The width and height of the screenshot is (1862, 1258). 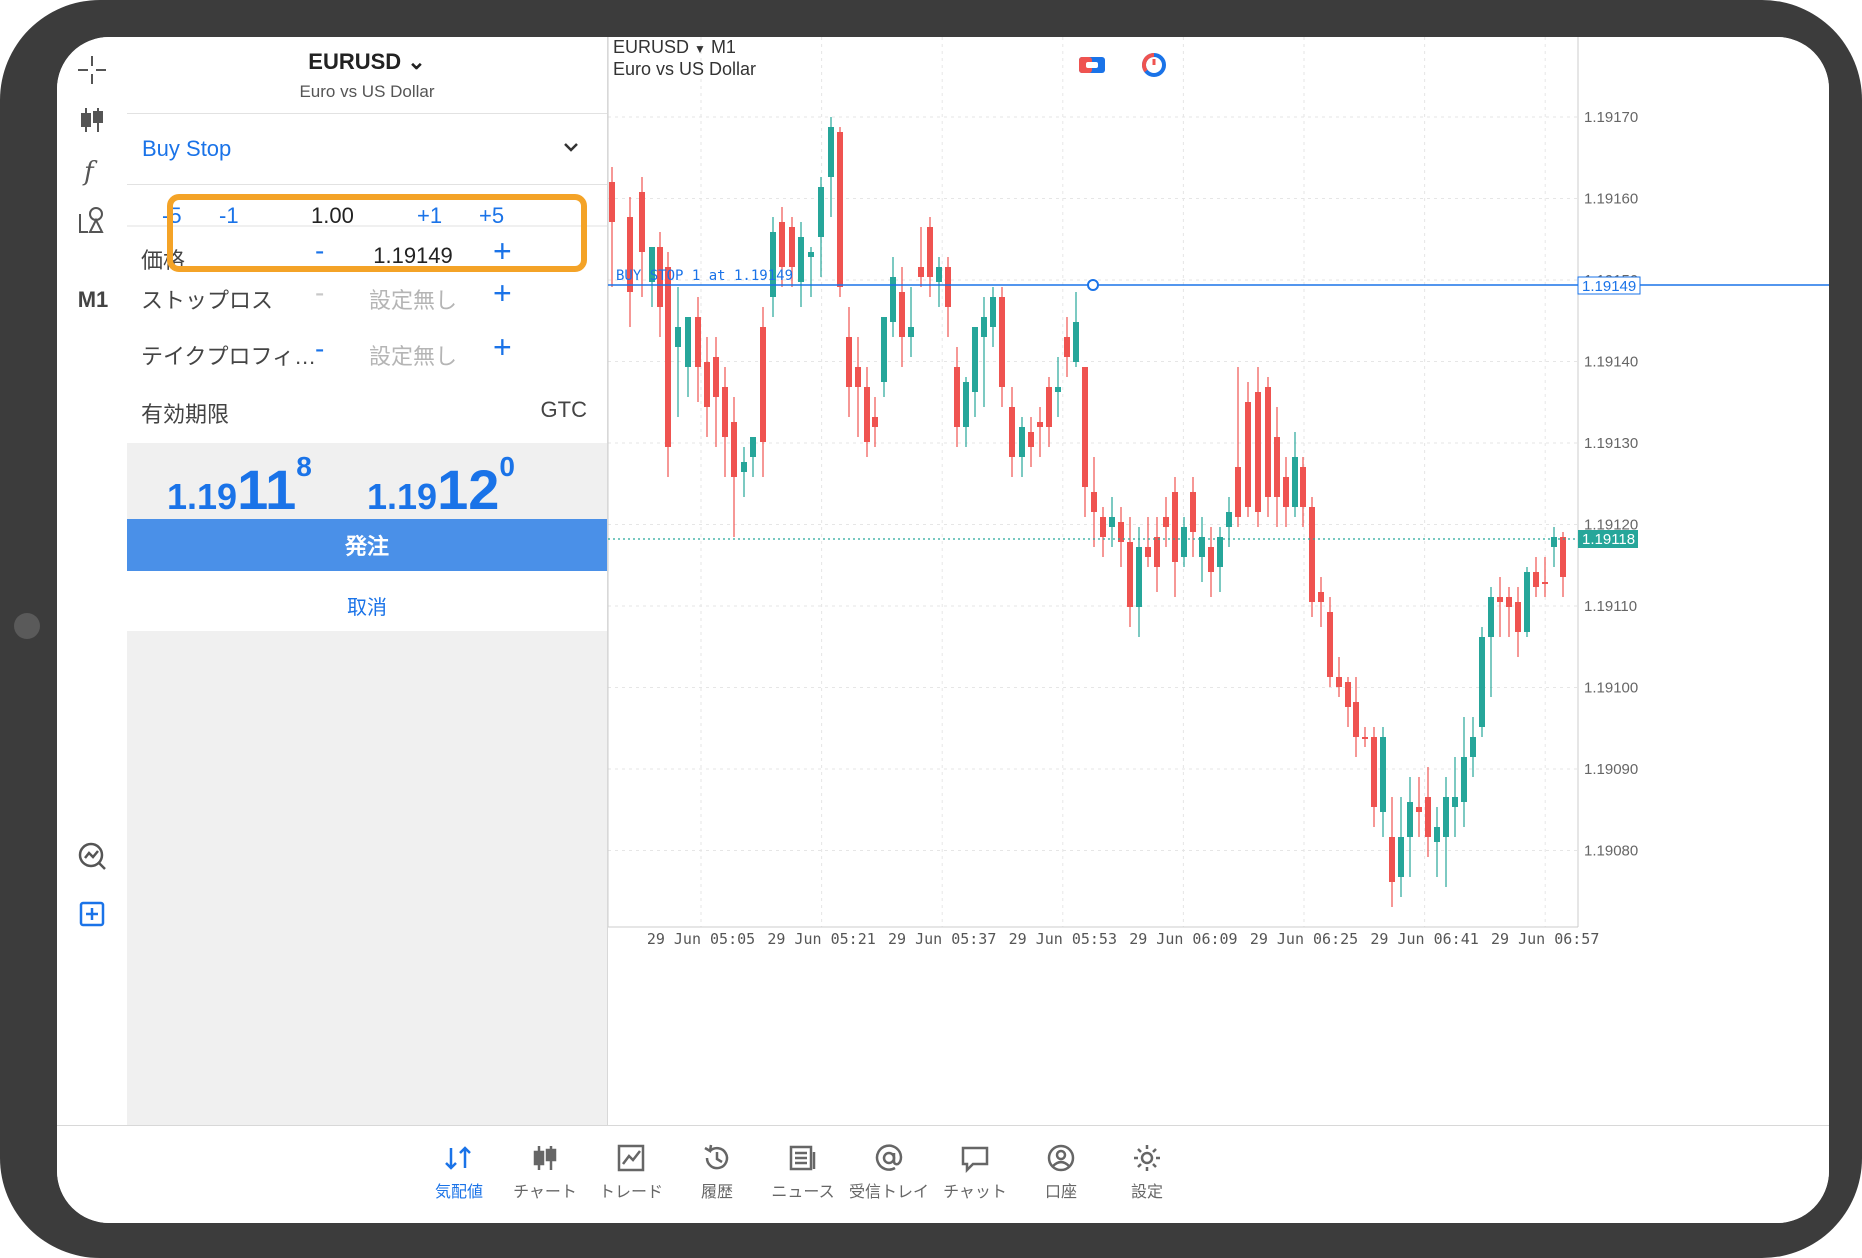 I want to click on stop-loss-input: 設定無し, so click(x=413, y=299).